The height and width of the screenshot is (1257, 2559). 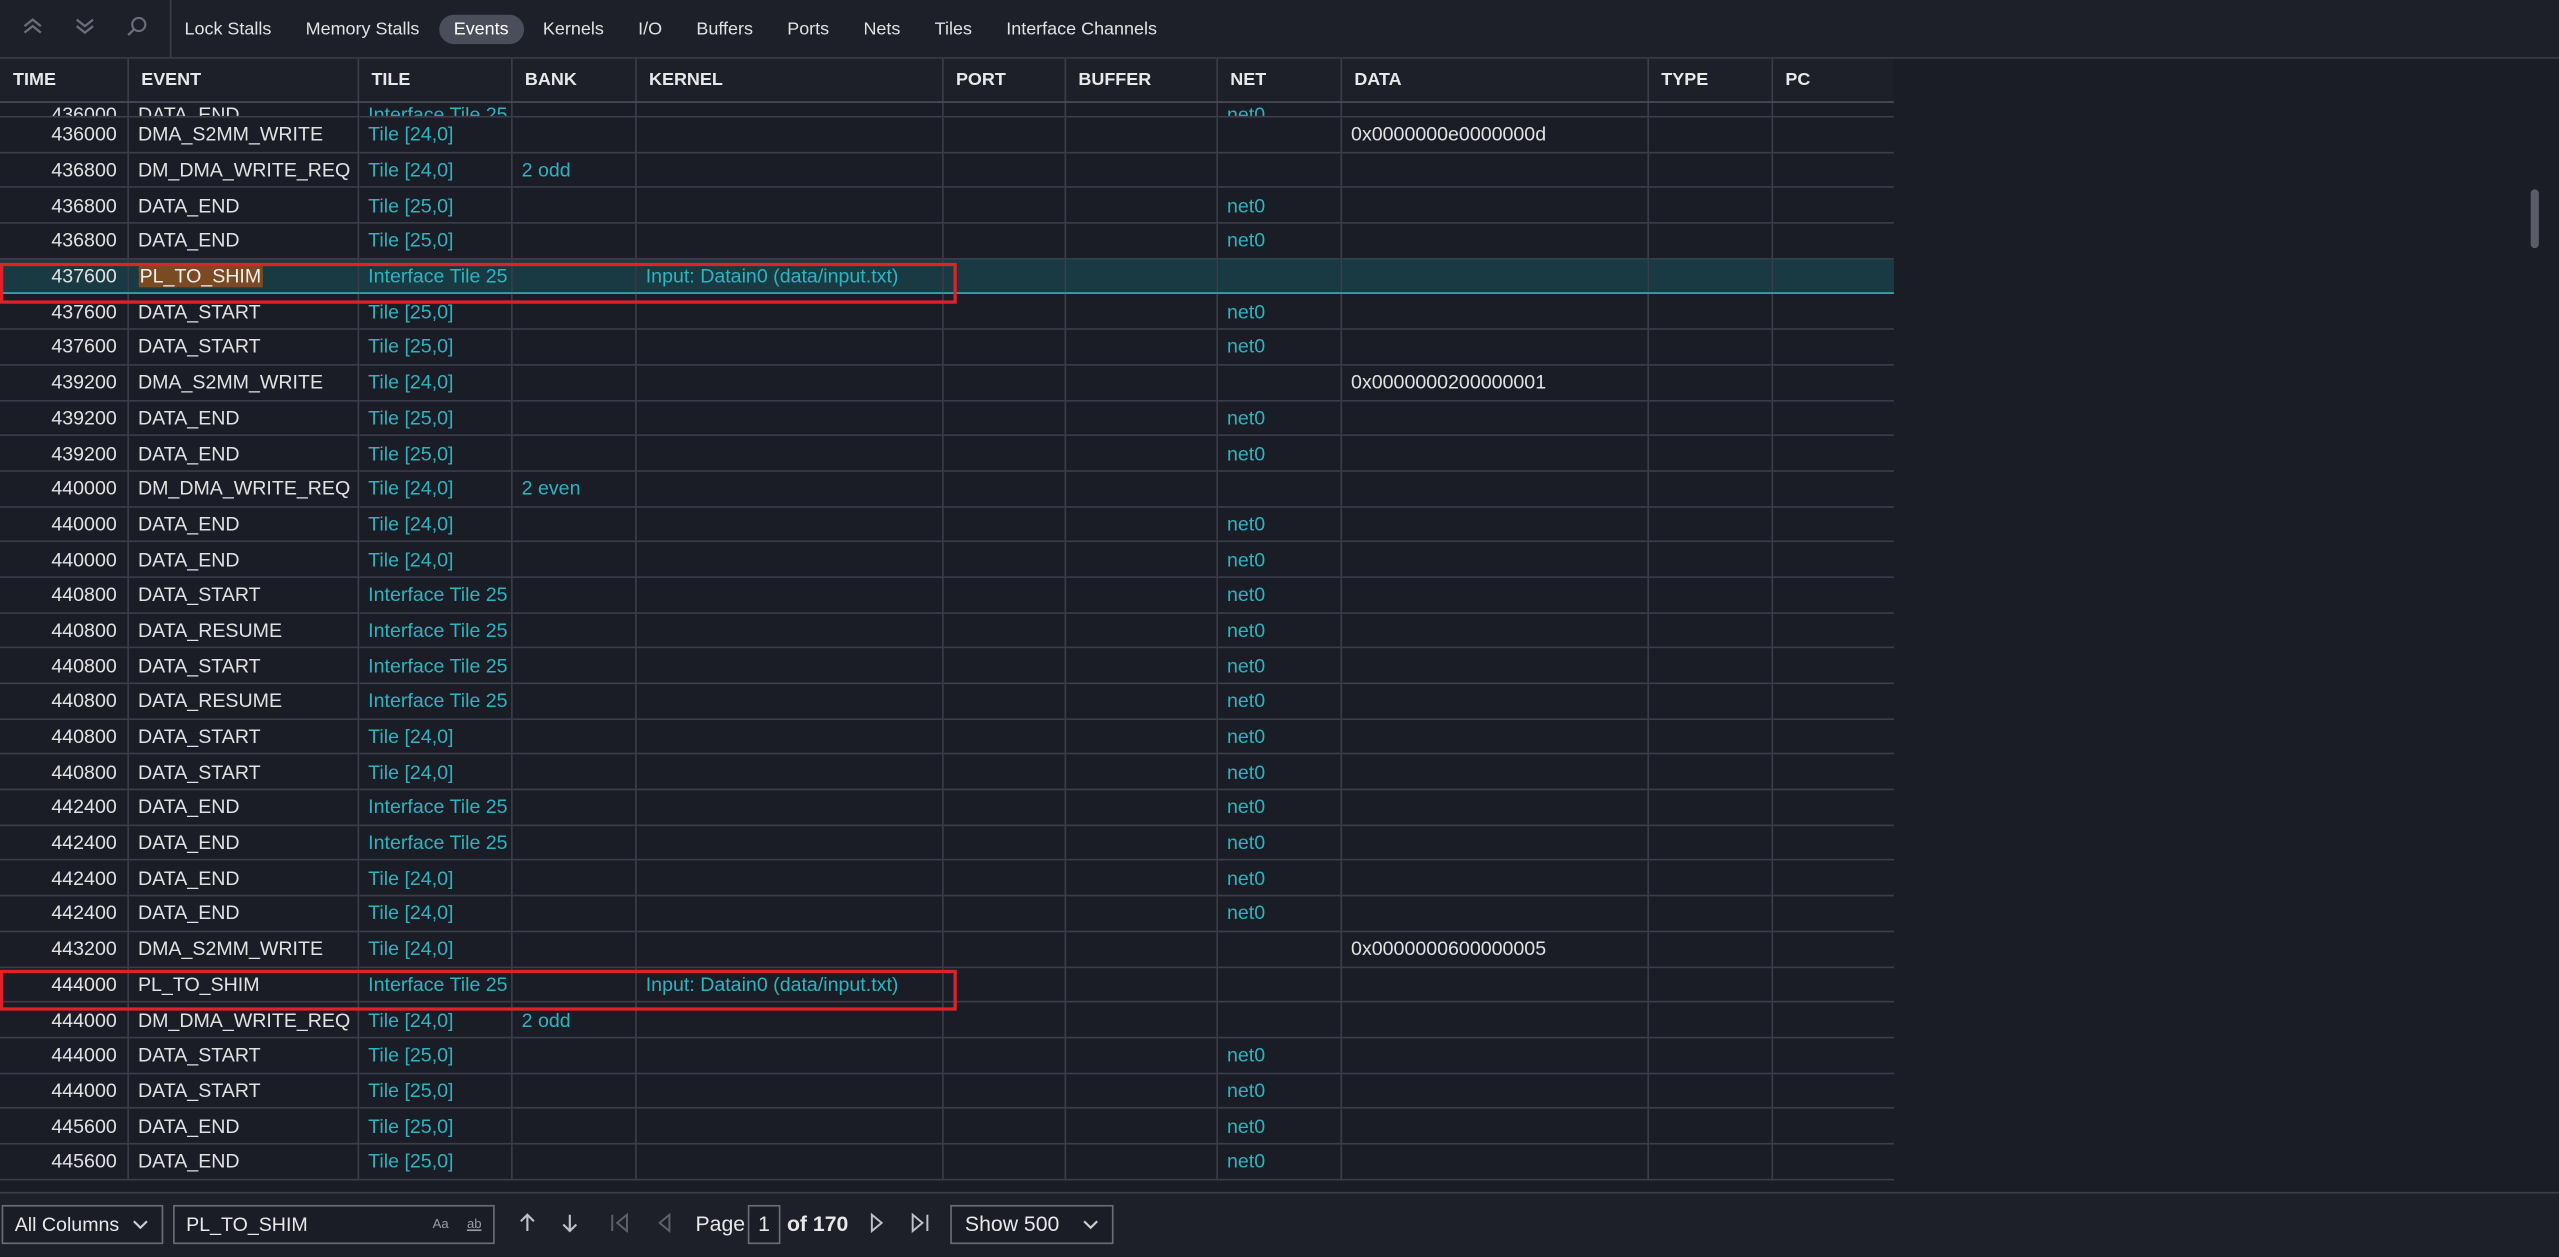 I want to click on whole-word-icon: ab, so click(x=474, y=1225).